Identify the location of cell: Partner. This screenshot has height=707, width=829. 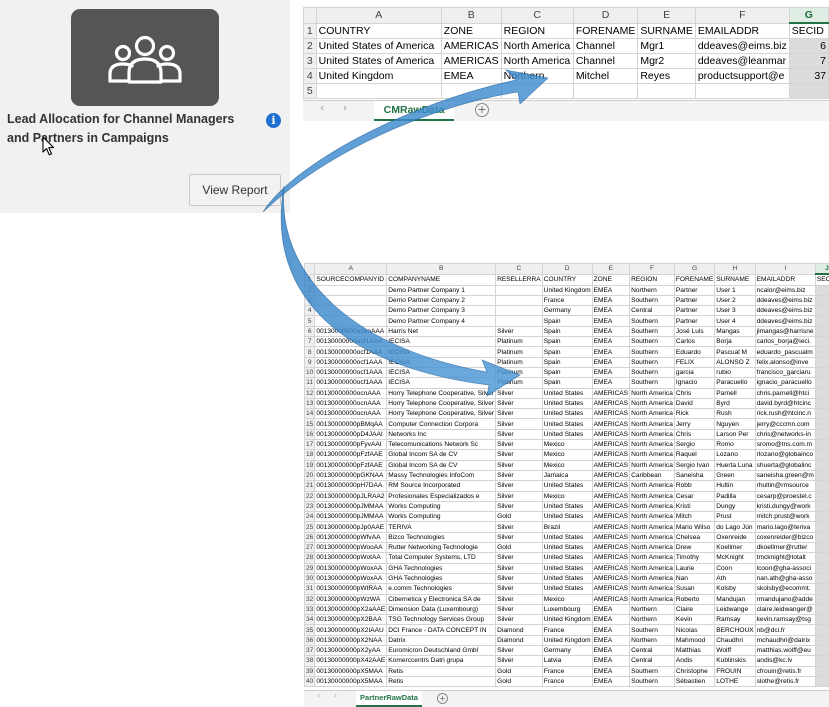
(694, 321).